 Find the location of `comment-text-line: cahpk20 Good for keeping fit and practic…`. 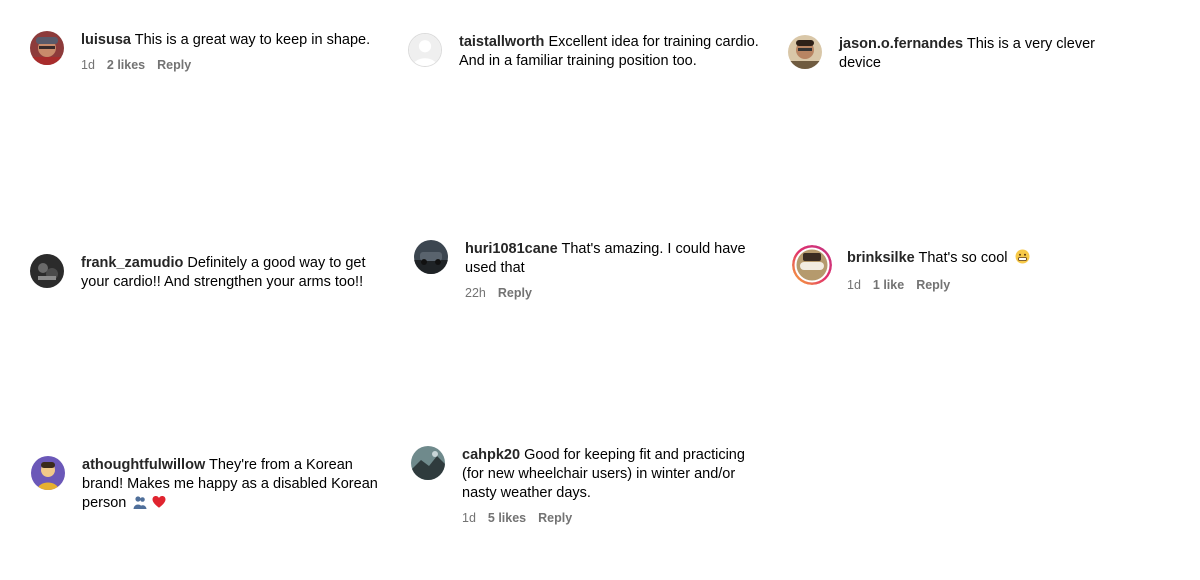

comment-text-line: cahpk20 Good for keeping fit and practic… is located at coordinates (614, 474).